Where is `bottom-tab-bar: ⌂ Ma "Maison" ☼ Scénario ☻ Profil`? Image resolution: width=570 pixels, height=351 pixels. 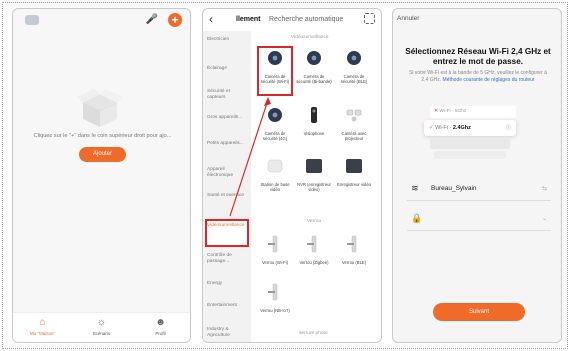 bottom-tab-bar: ⌂ Ma "Maison" ☼ Scénario ☻ Profil is located at coordinates (101, 327).